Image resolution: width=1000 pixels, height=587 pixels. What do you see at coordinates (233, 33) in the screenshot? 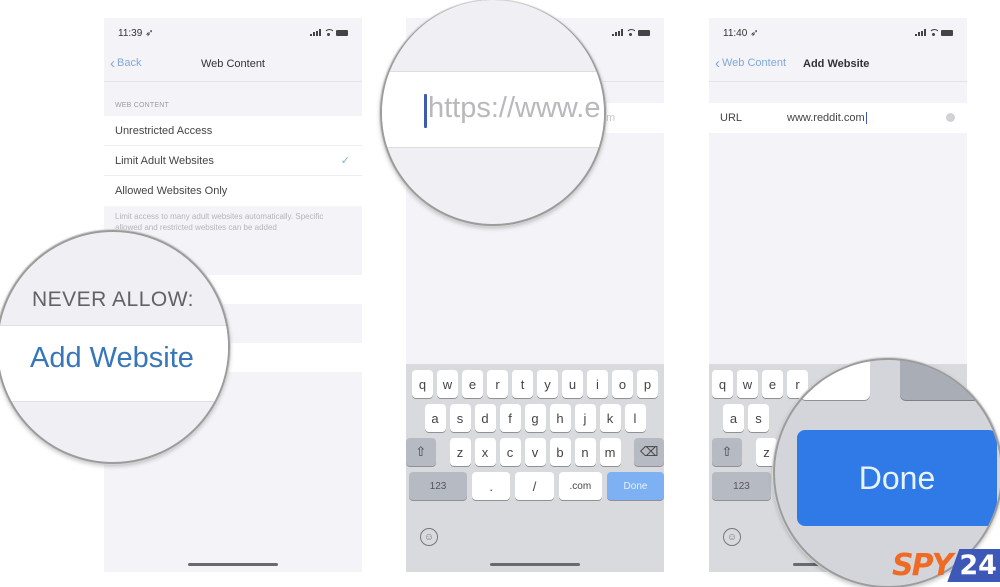
I see `status-bar: 11:39 ➶` at bounding box center [233, 33].